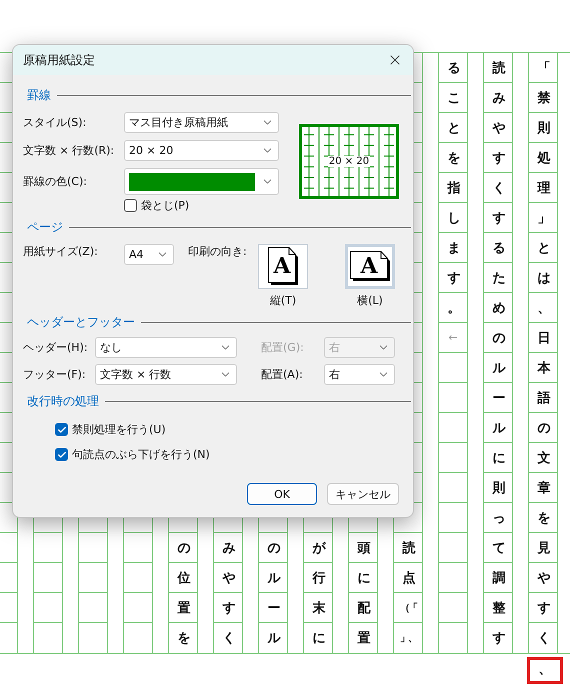  Describe the element at coordinates (359, 374) in the screenshot. I see `alignment-dropdown: 右` at that location.